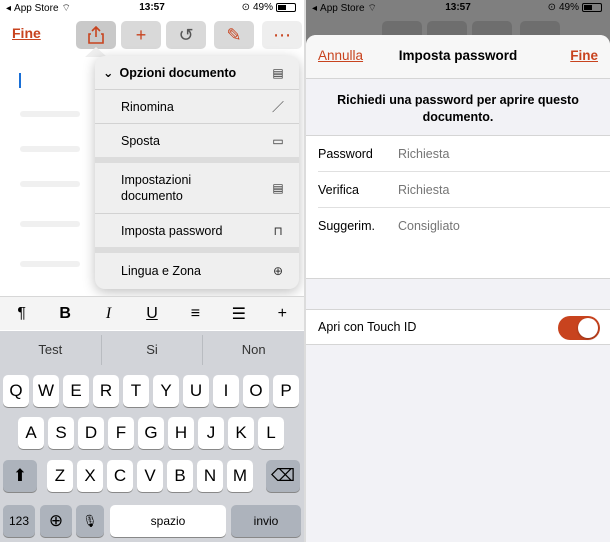 The height and width of the screenshot is (542, 610). I want to click on pencil-icon: ／, so click(277, 107).